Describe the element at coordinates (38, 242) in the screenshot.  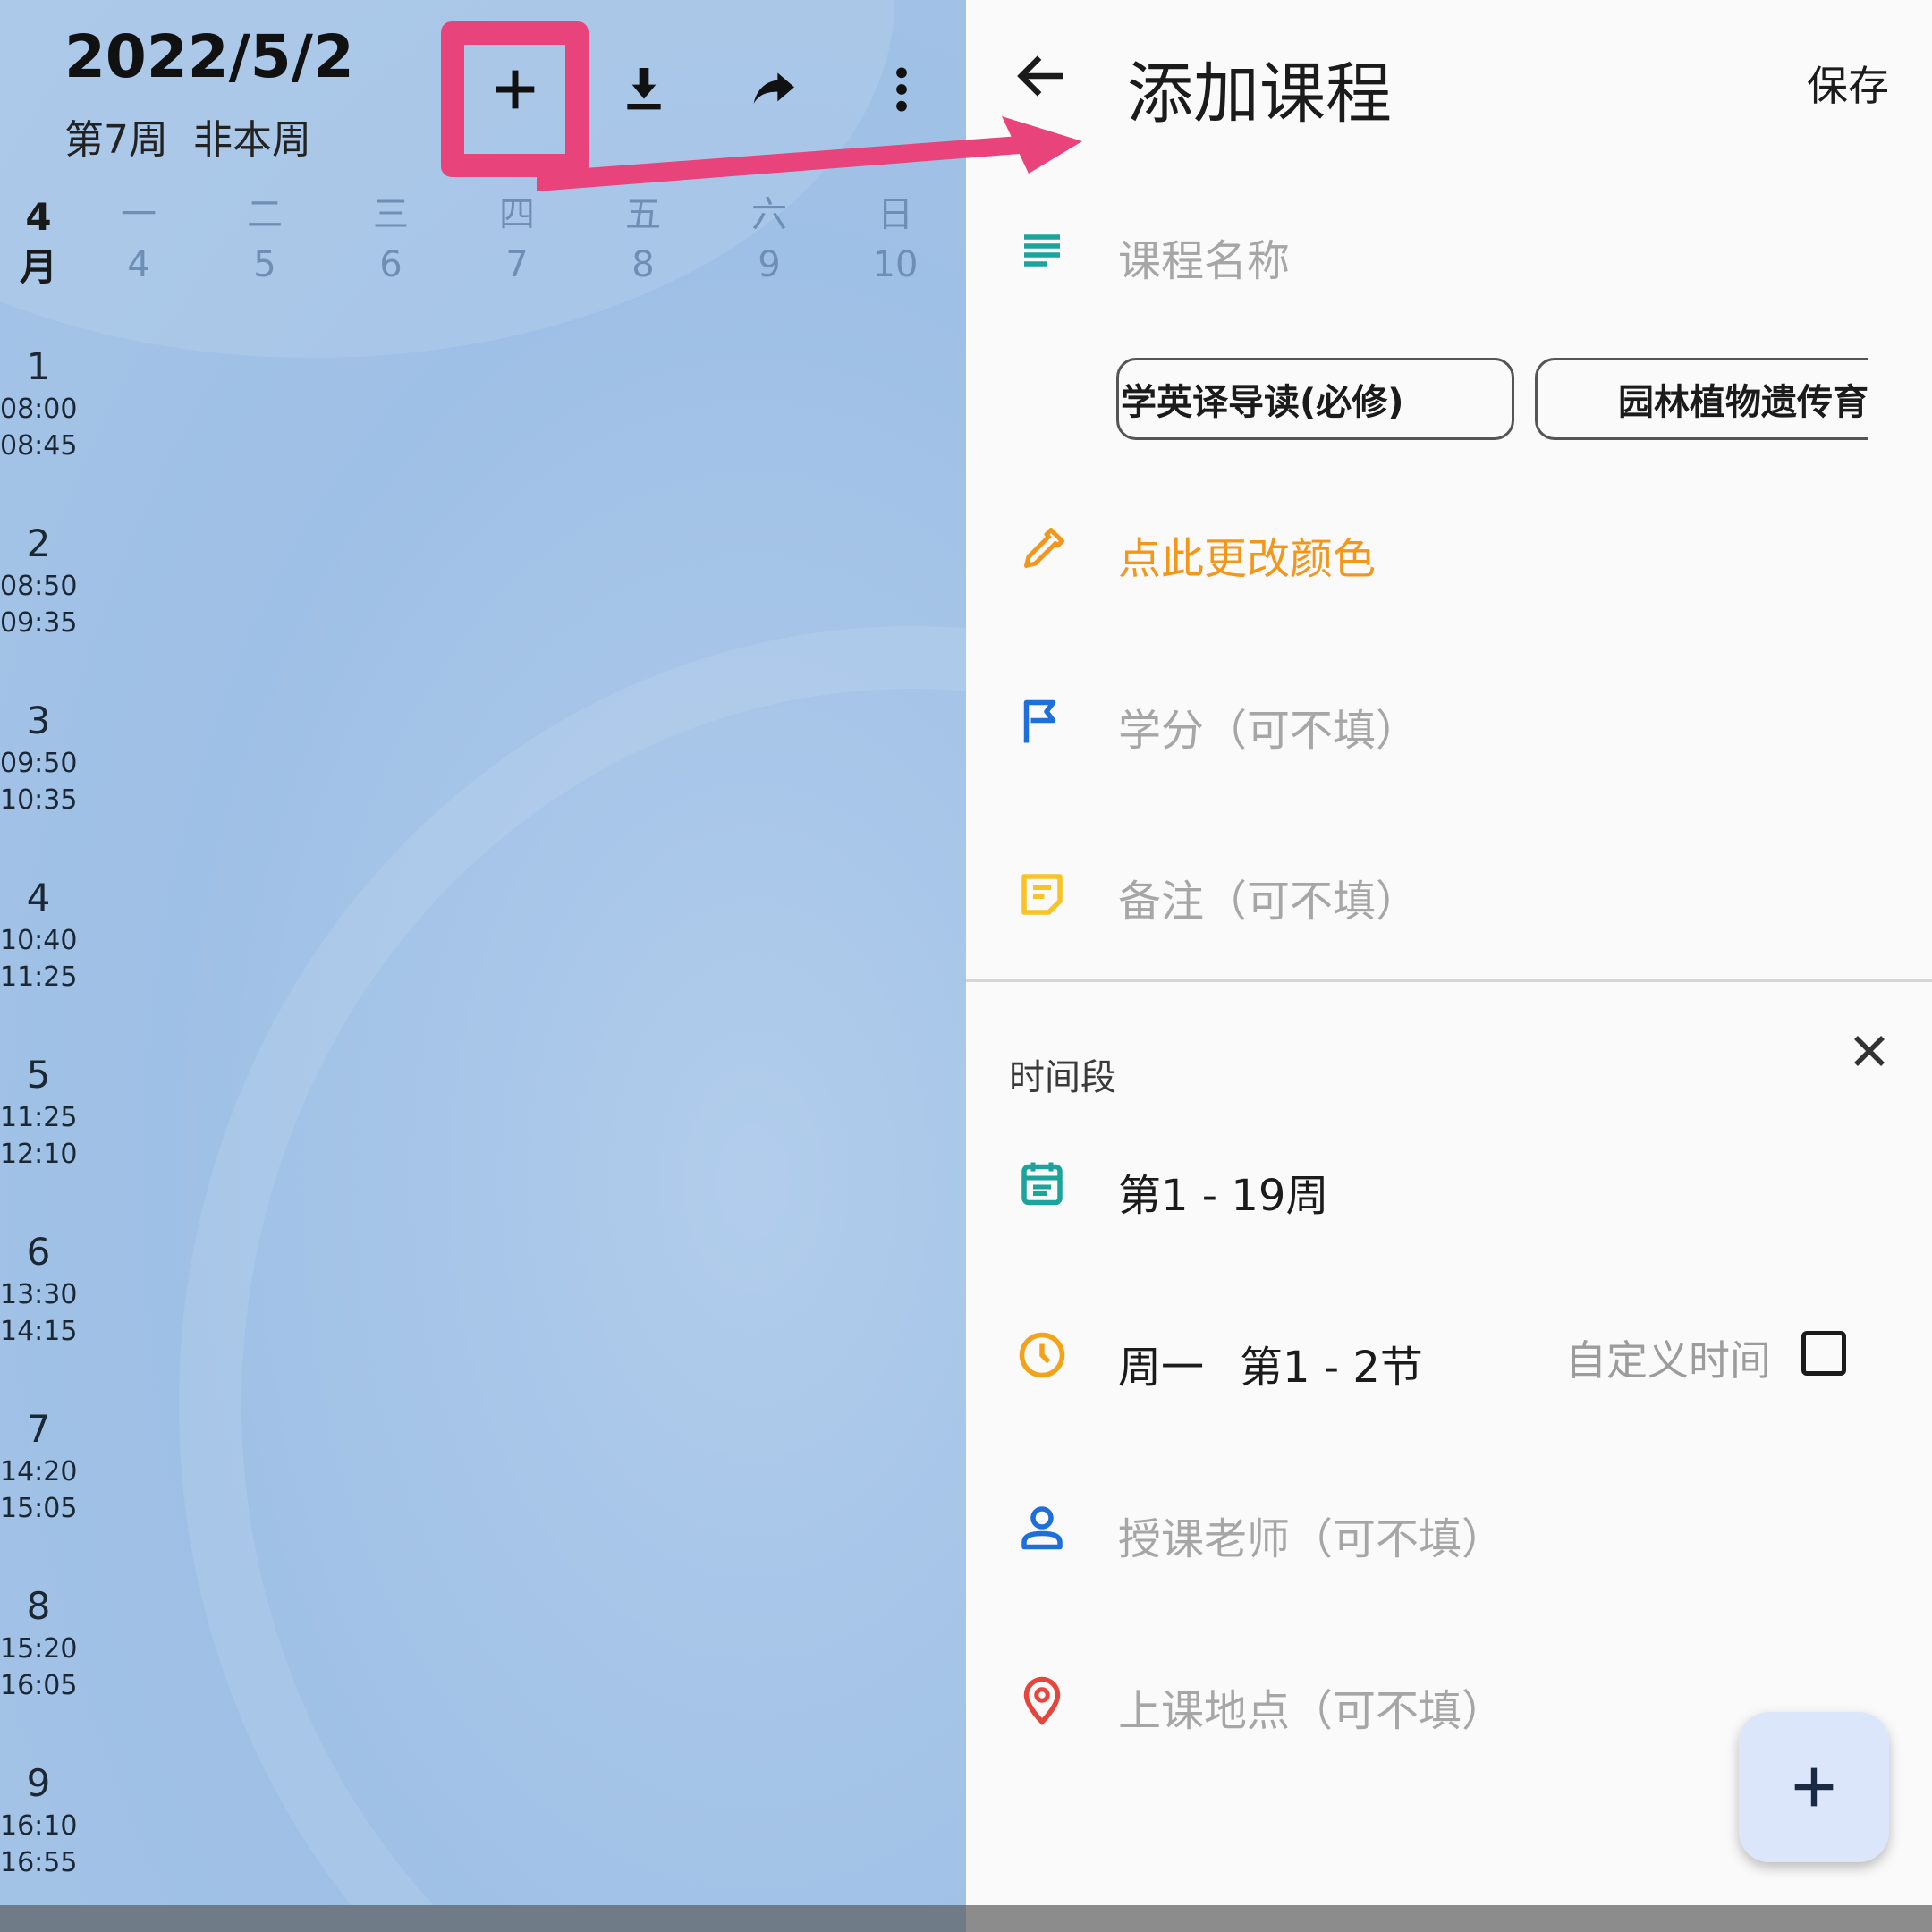
I see `month-header: 4 月` at that location.